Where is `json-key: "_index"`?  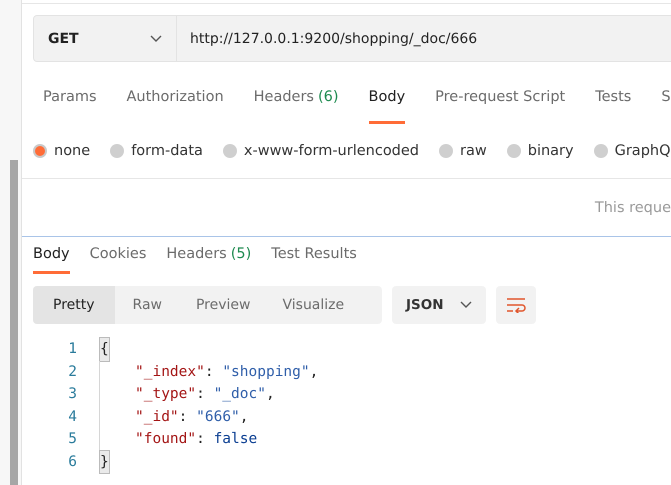
json-key: "_index" is located at coordinates (170, 371).